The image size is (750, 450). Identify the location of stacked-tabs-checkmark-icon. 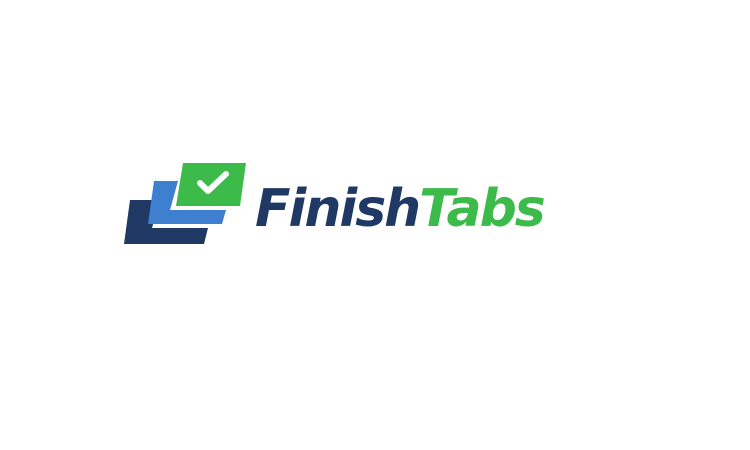
(185, 203).